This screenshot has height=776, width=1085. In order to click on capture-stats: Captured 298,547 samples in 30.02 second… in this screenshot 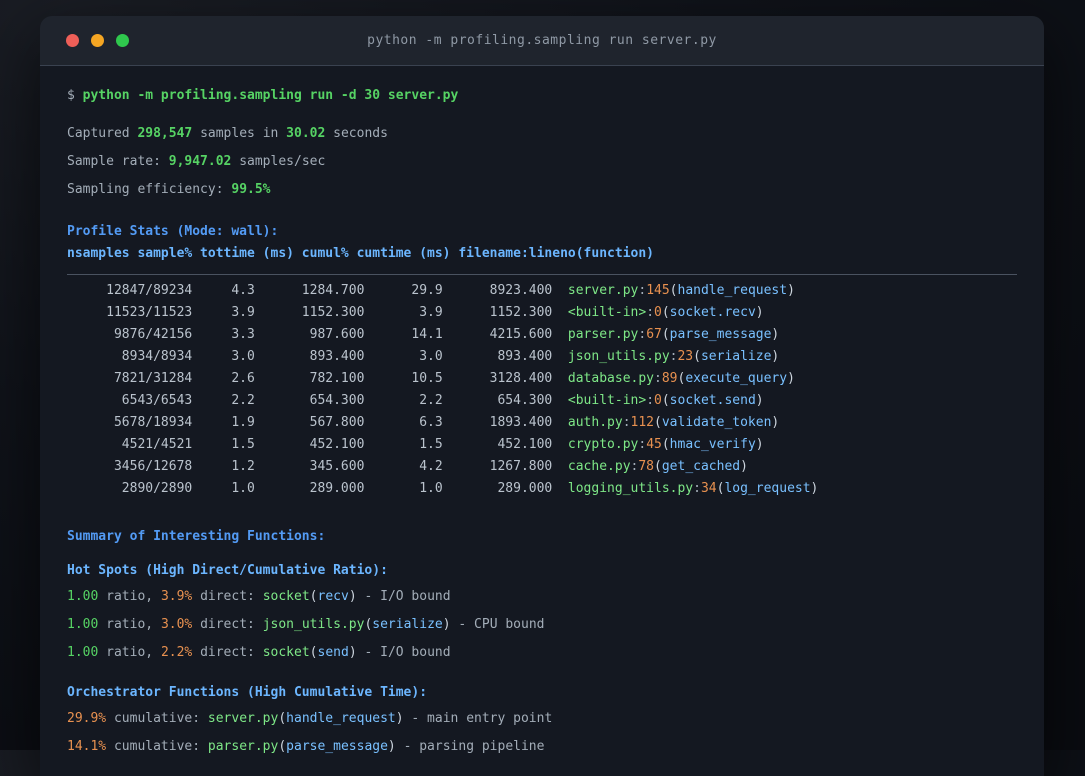, I will do `click(542, 162)`.